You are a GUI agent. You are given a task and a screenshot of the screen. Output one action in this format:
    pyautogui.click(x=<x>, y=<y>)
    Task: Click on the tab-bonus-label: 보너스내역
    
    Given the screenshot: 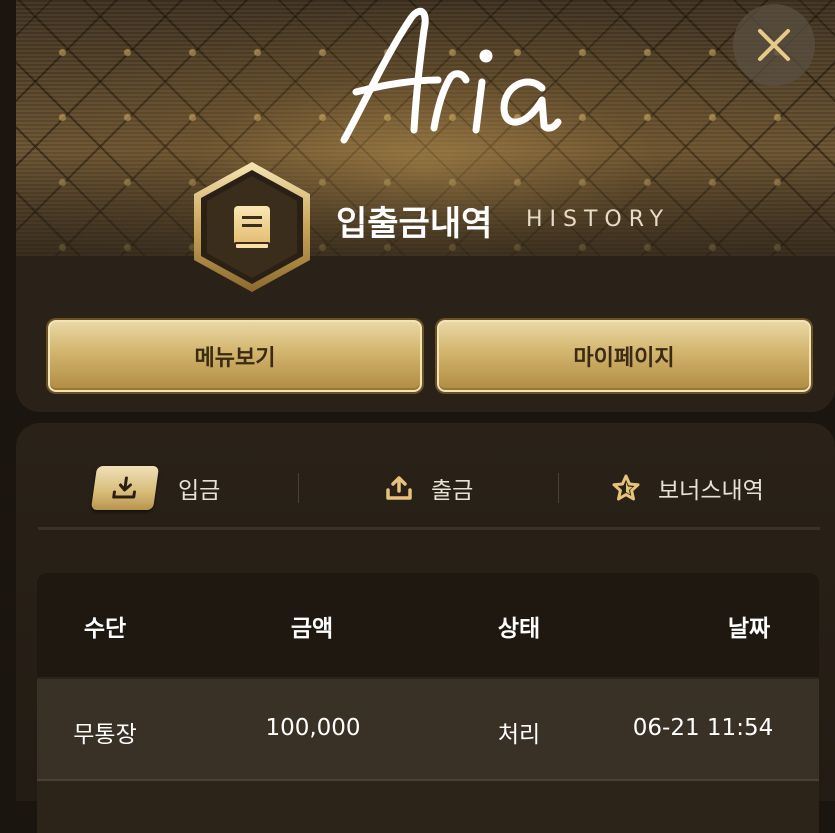 What is the action you would take?
    pyautogui.click(x=711, y=491)
    